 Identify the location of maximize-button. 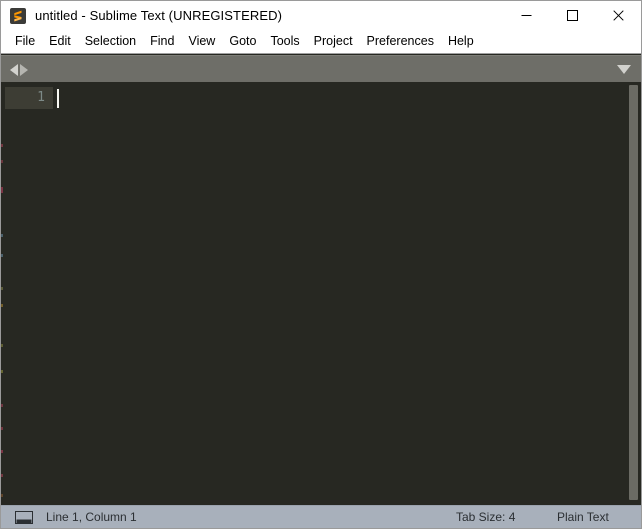
(572, 15).